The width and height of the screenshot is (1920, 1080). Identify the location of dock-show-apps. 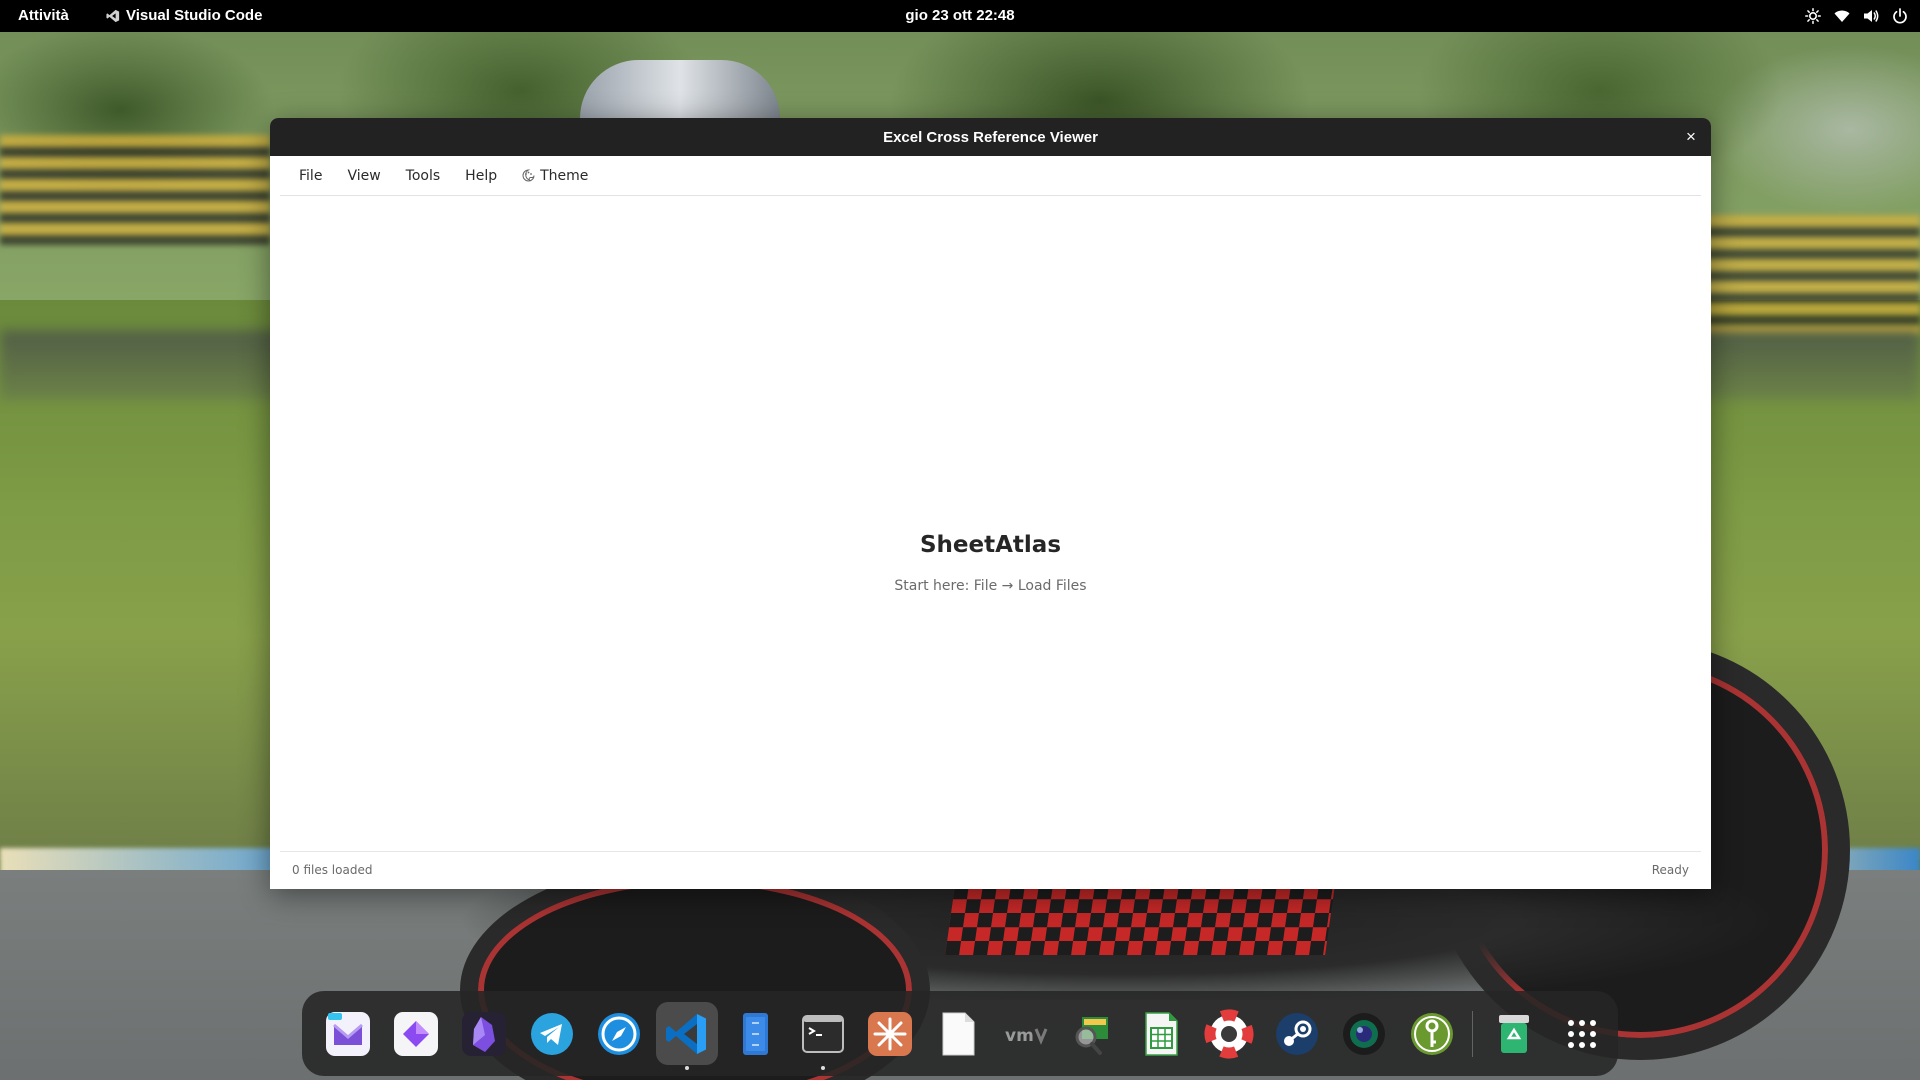
(1581, 1033).